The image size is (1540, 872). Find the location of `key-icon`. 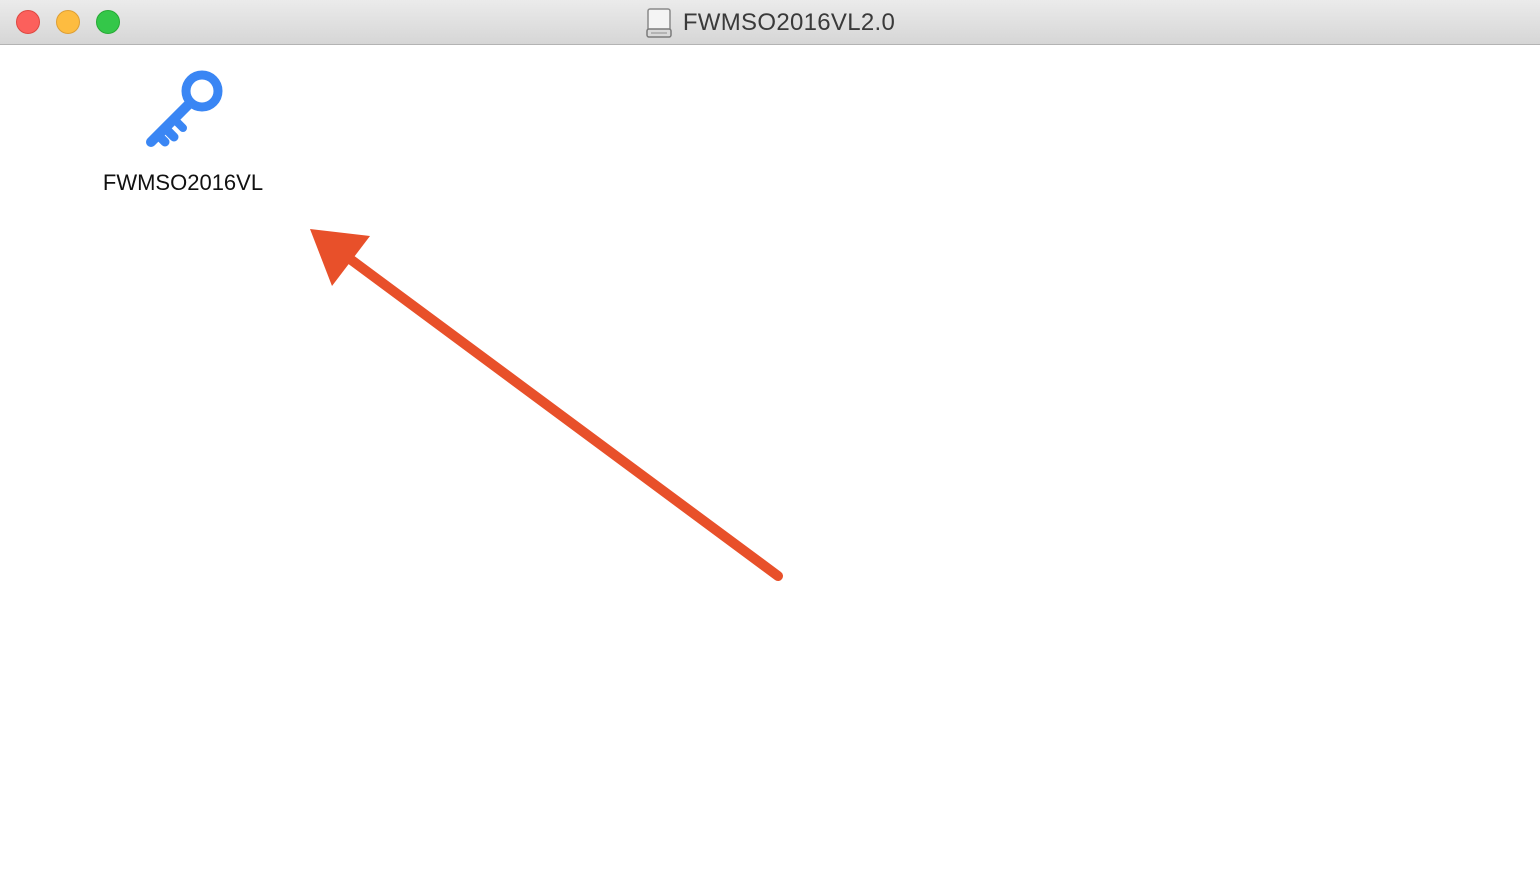

key-icon is located at coordinates (185, 108).